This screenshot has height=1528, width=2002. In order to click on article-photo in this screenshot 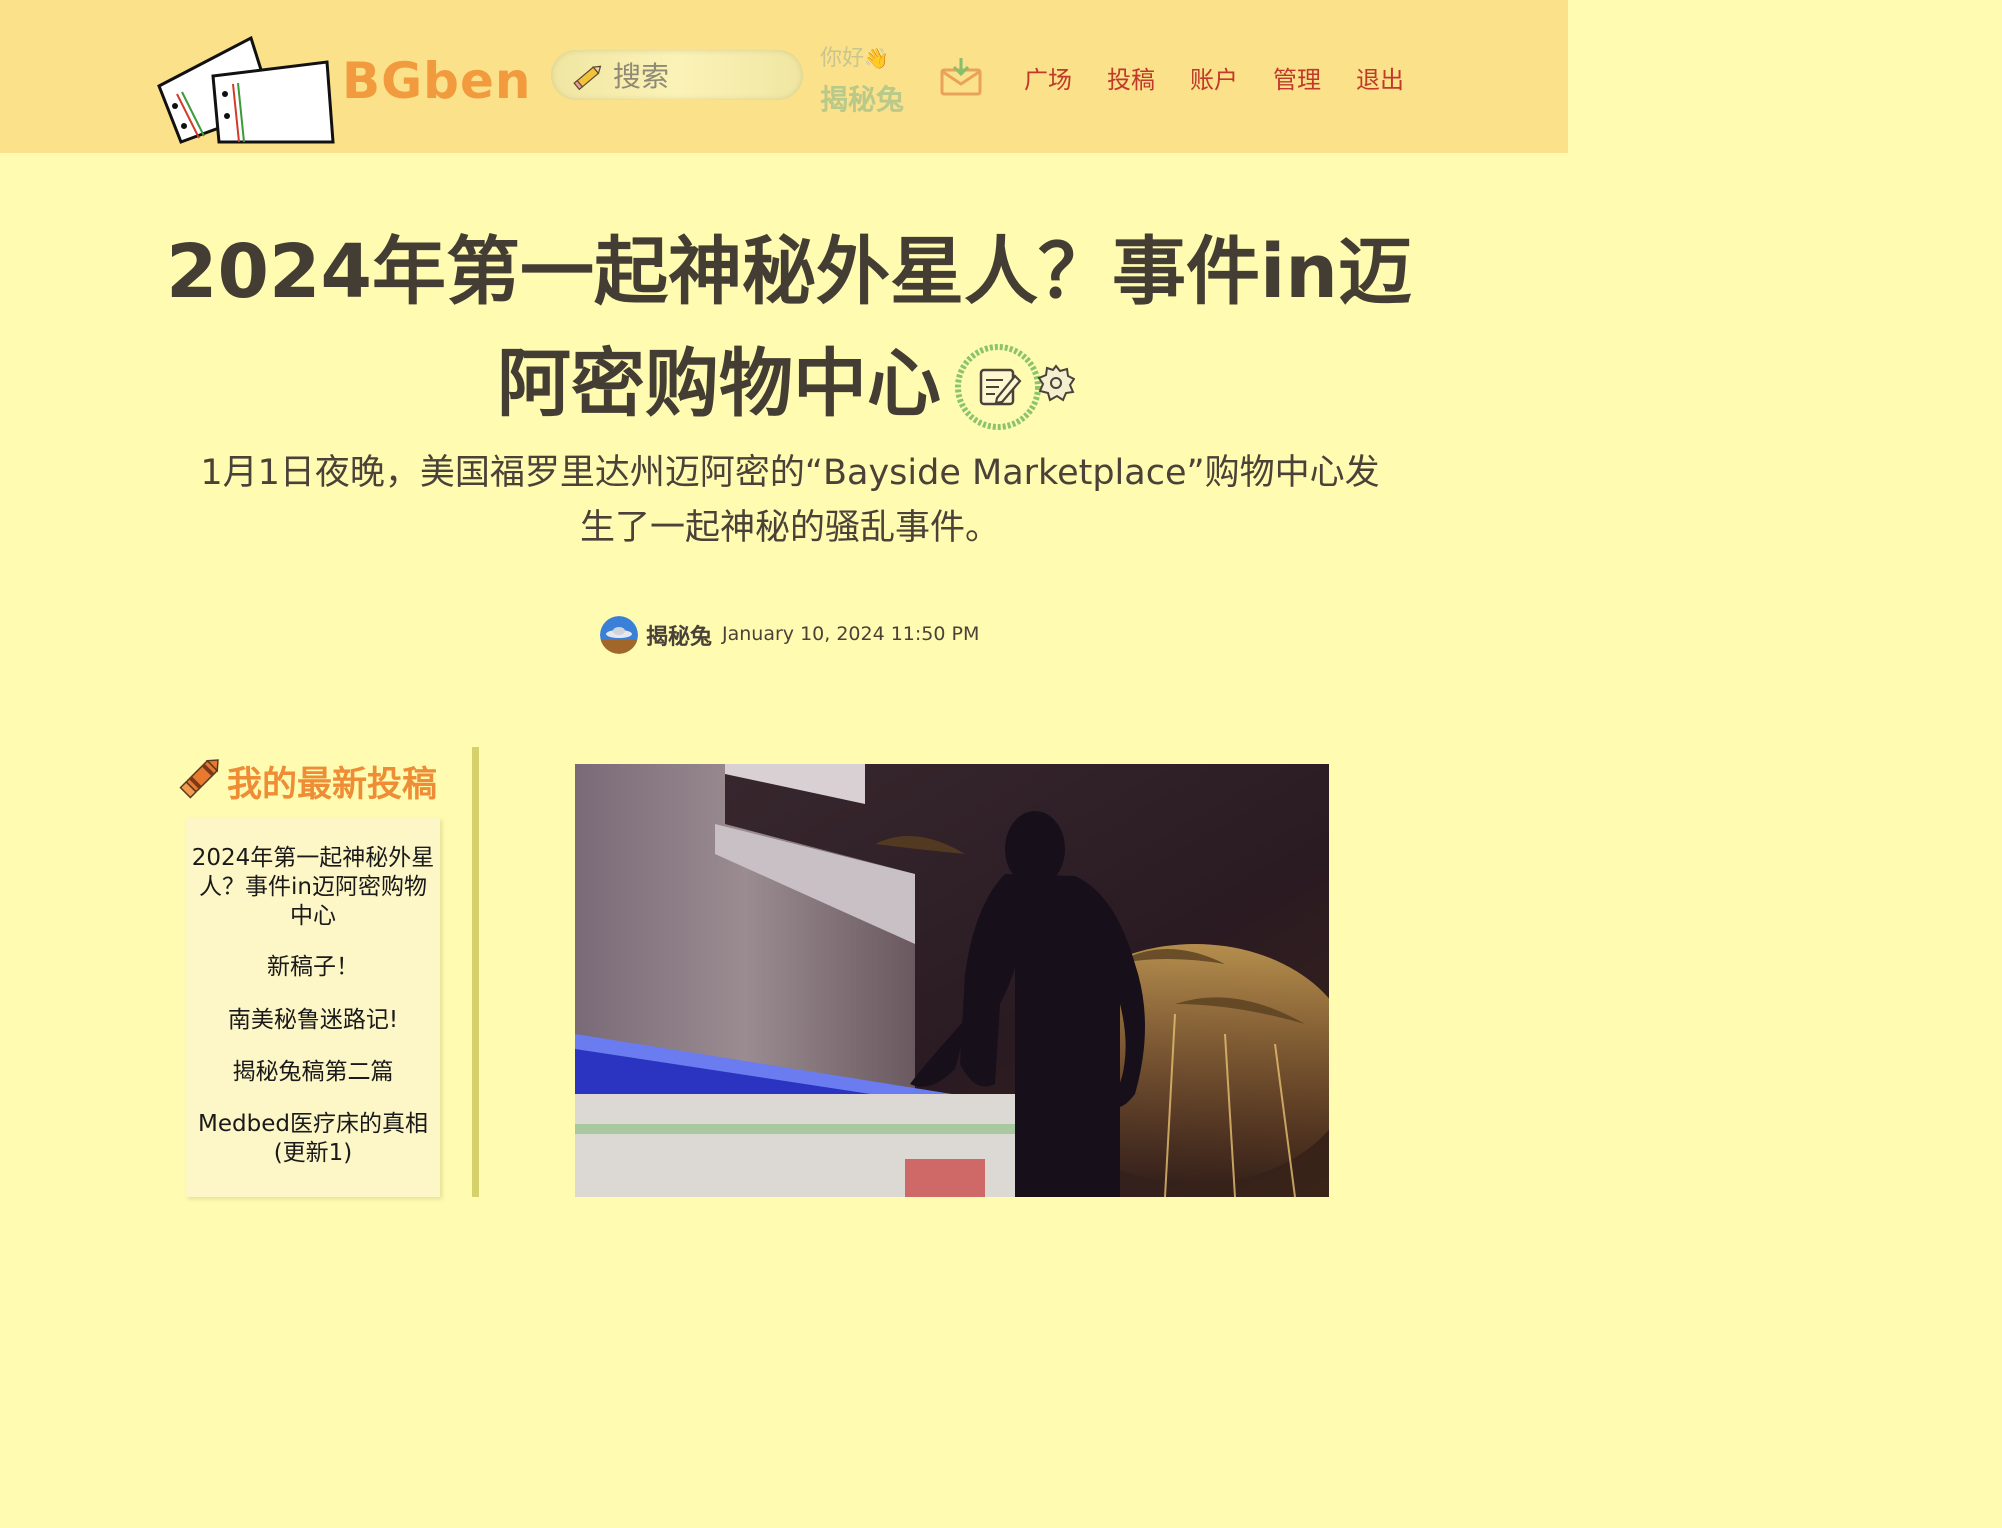, I will do `click(952, 980)`.